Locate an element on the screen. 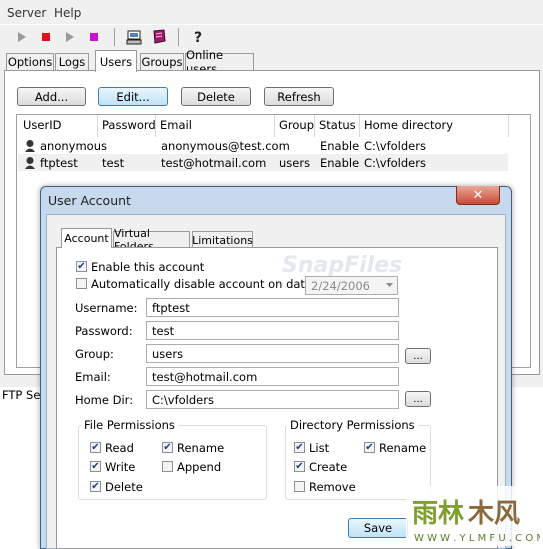  tab-users: Users is located at coordinates (116, 61).